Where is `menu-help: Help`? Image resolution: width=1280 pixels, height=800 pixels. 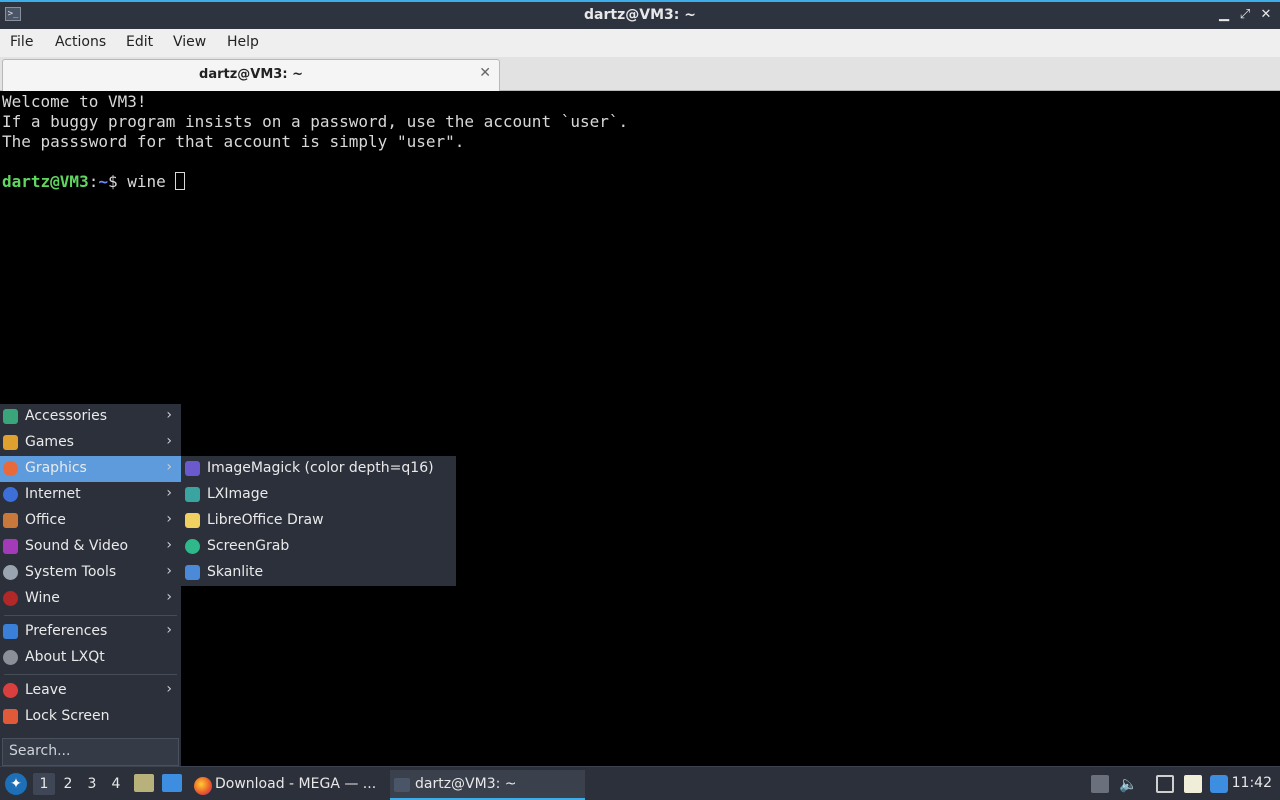 menu-help: Help is located at coordinates (243, 42).